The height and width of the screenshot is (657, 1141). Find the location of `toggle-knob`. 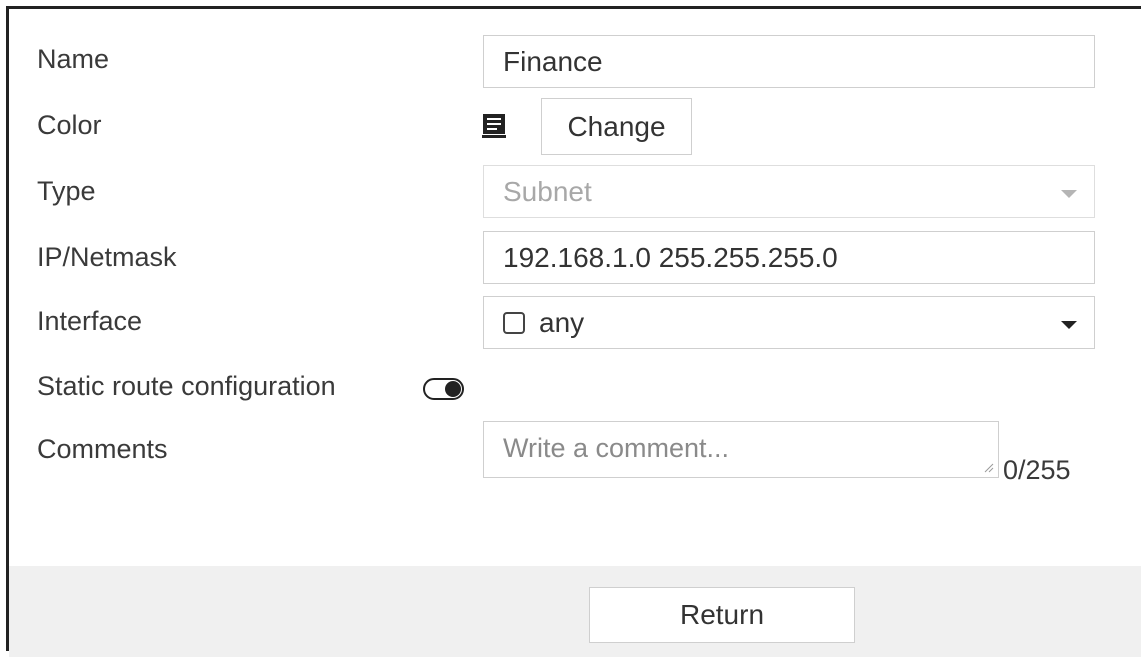

toggle-knob is located at coordinates (453, 389).